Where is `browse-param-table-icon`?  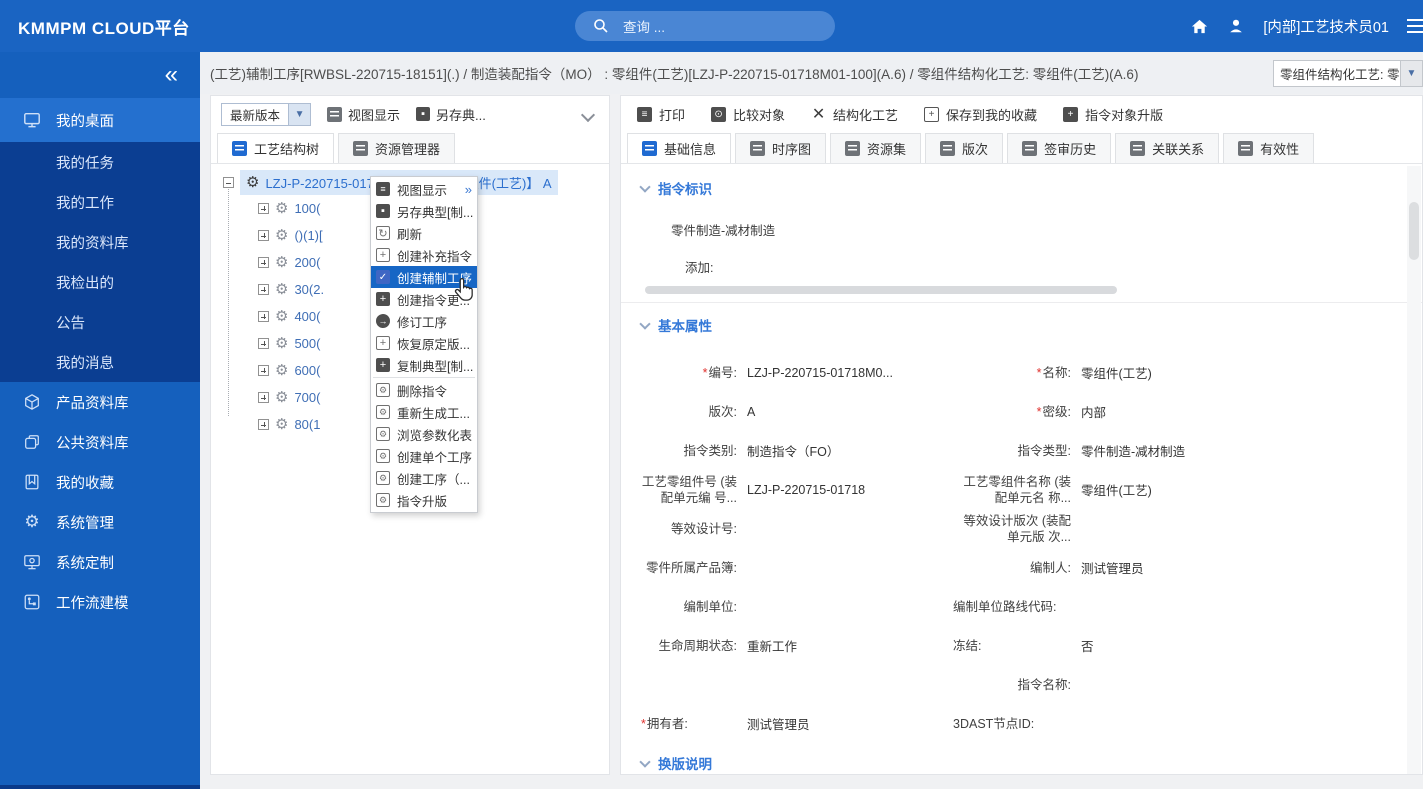 browse-param-table-icon is located at coordinates (383, 434).